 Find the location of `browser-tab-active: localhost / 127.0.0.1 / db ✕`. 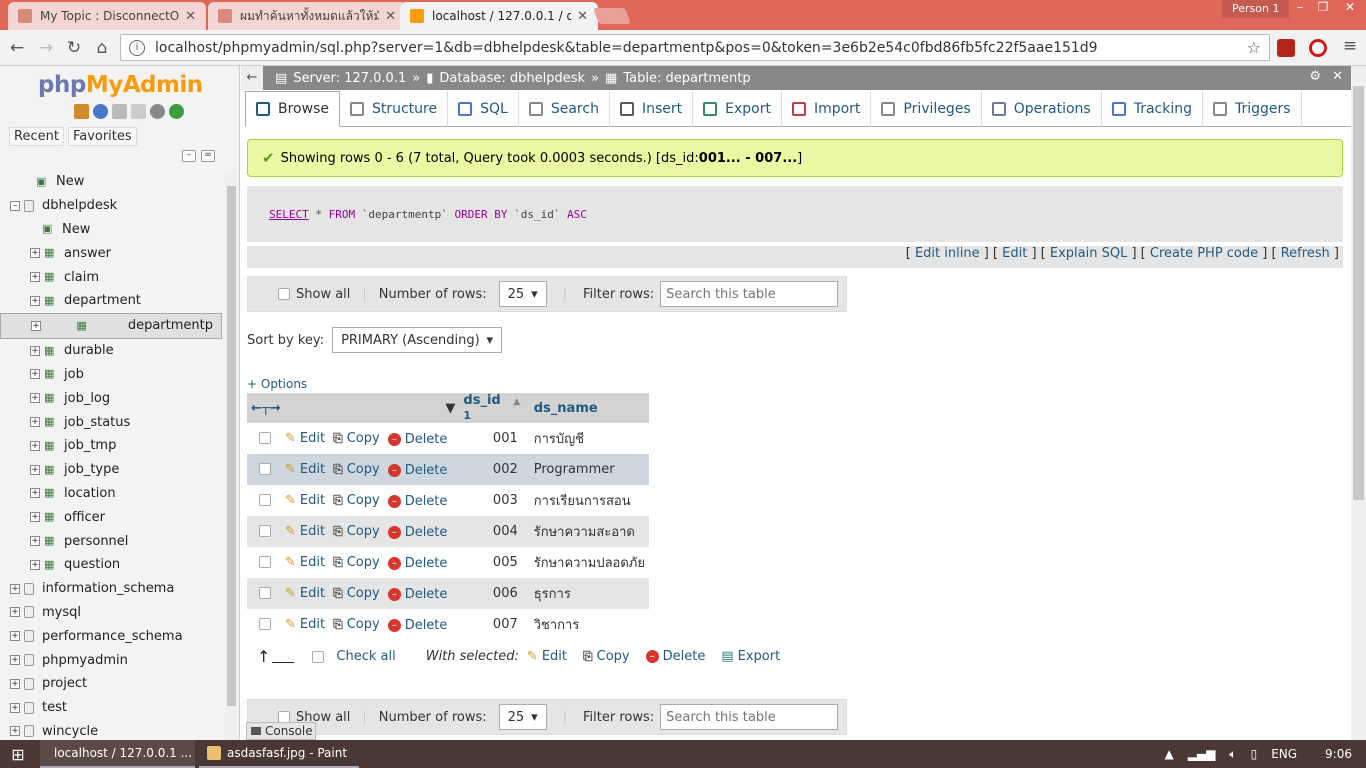

browser-tab-active: localhost / 127.0.0.1 / db ✕ is located at coordinates (499, 16).